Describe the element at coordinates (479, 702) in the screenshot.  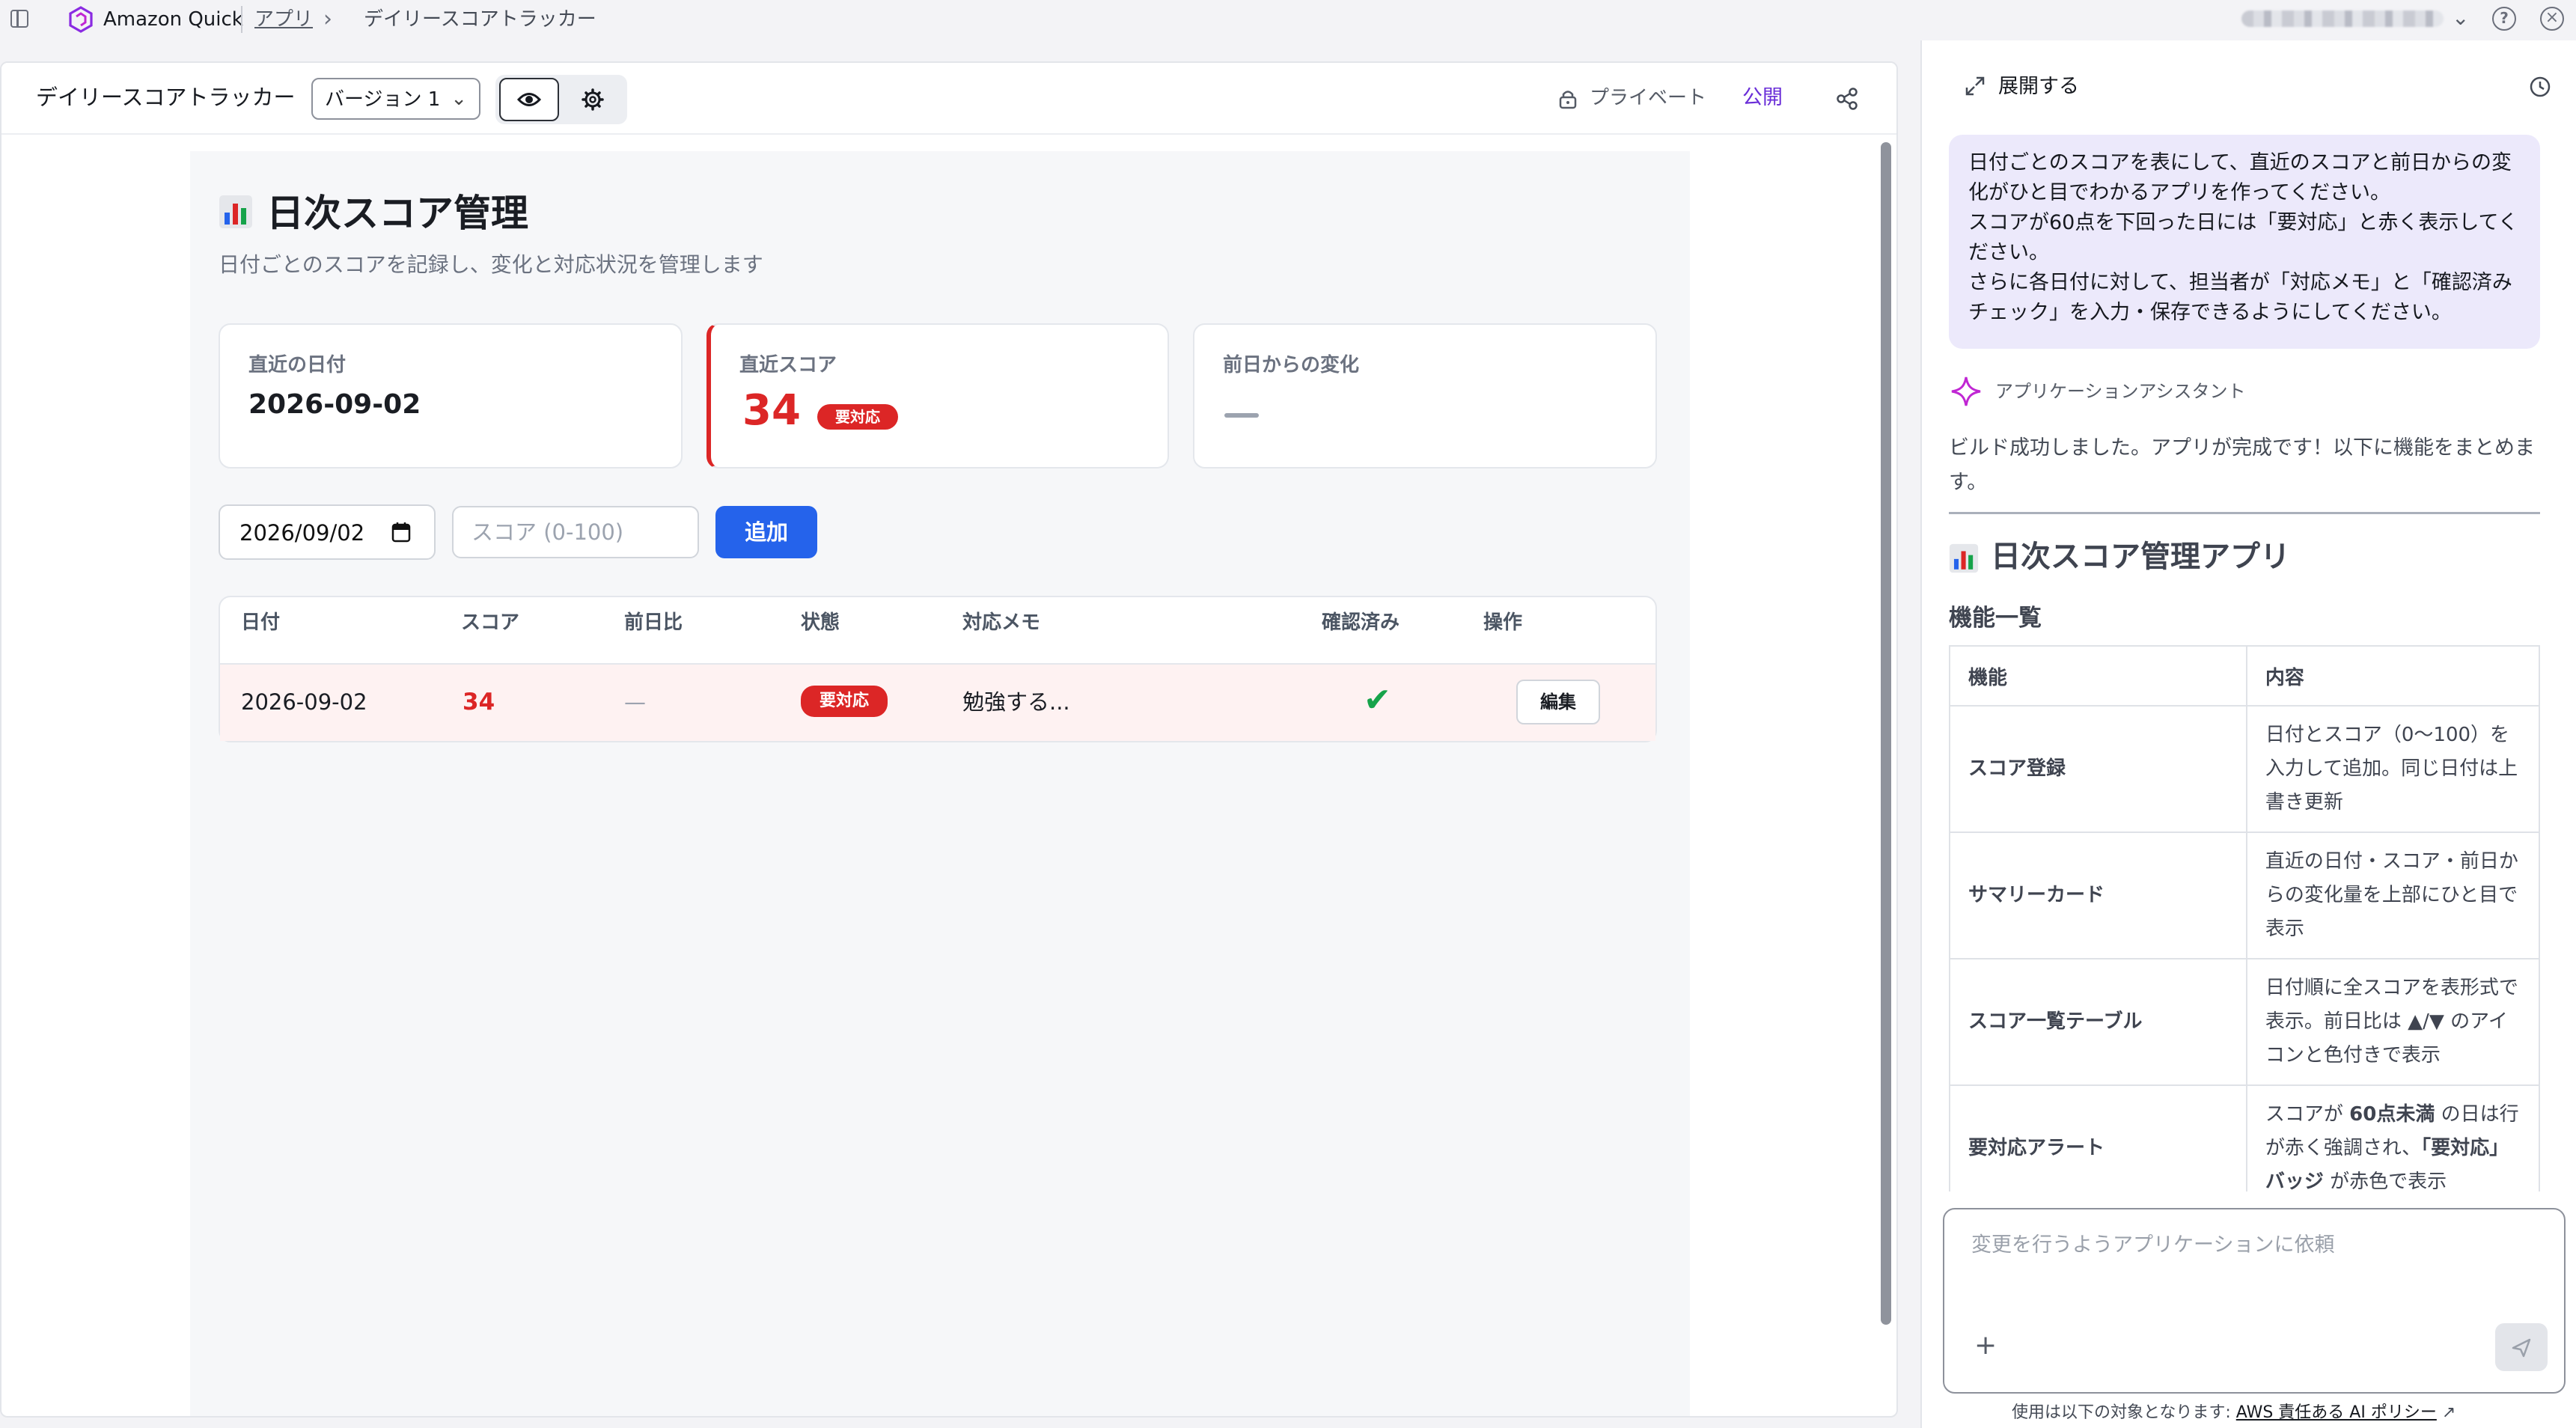
I see `row-score: 34` at that location.